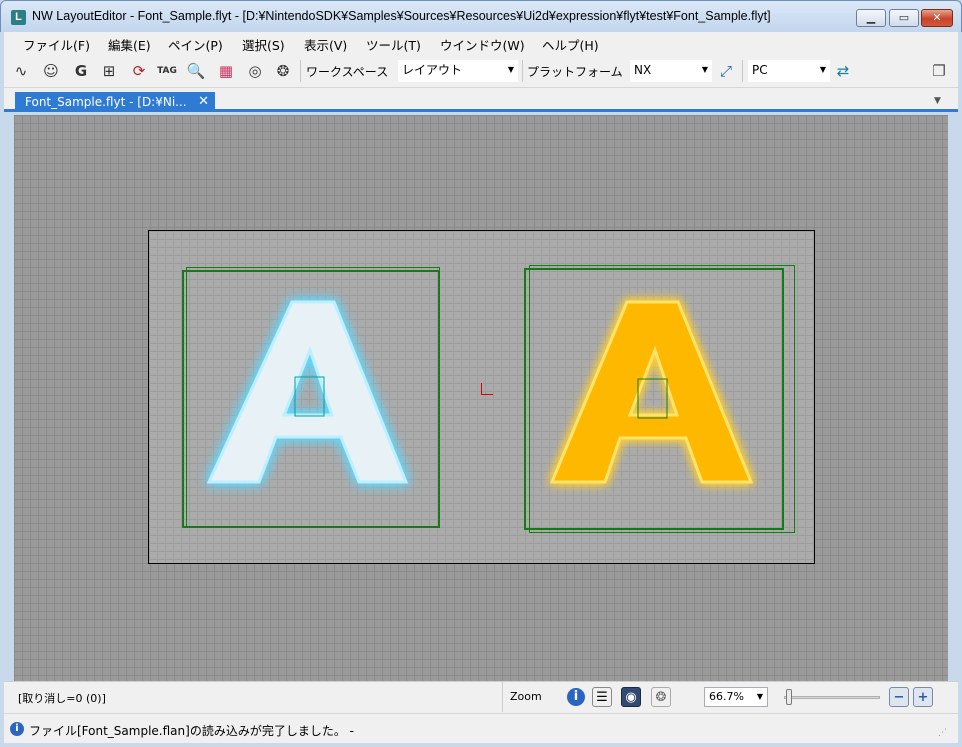 The width and height of the screenshot is (962, 747). I want to click on menu-pane: ペイン(P), so click(195, 44).